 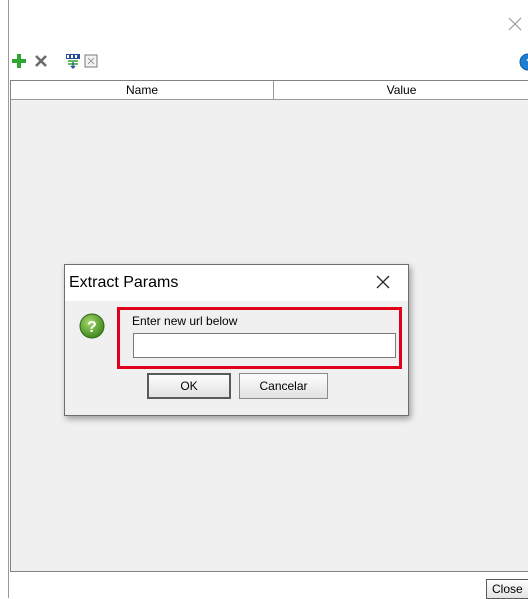 What do you see at coordinates (283, 386) in the screenshot?
I see `cancel-button: Cancelar` at bounding box center [283, 386].